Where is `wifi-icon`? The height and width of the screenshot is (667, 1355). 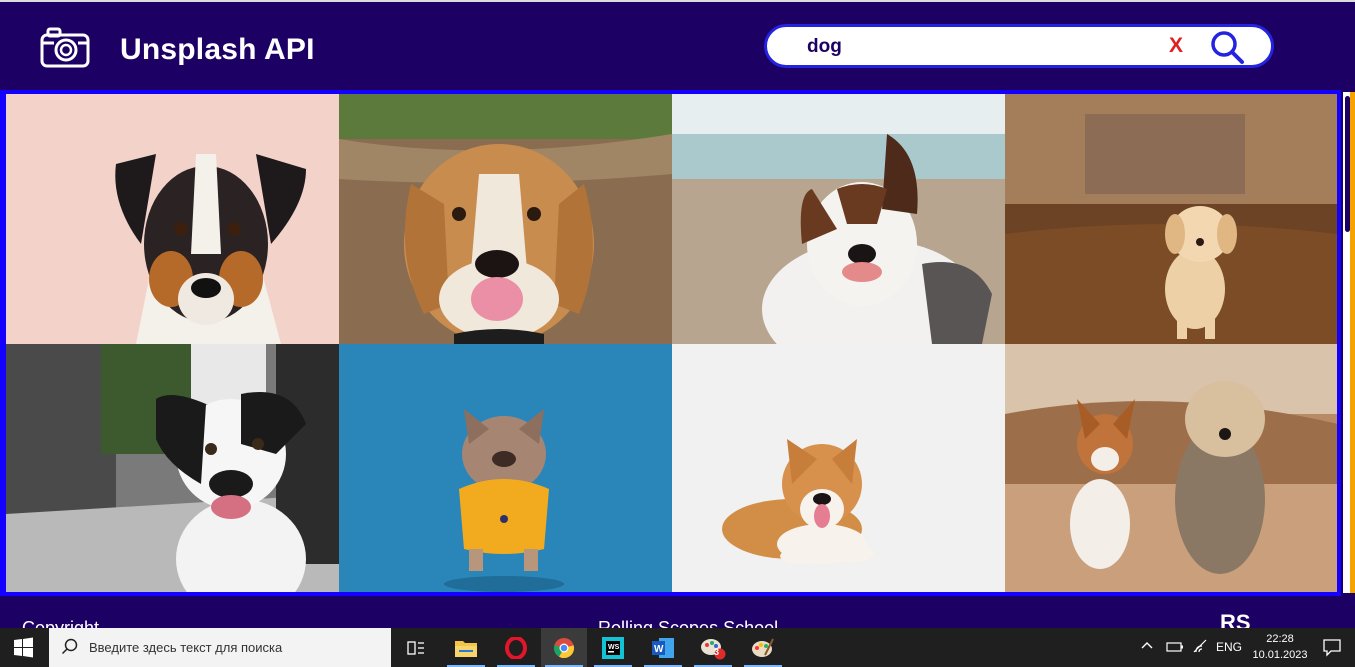 wifi-icon is located at coordinates (1200, 652).